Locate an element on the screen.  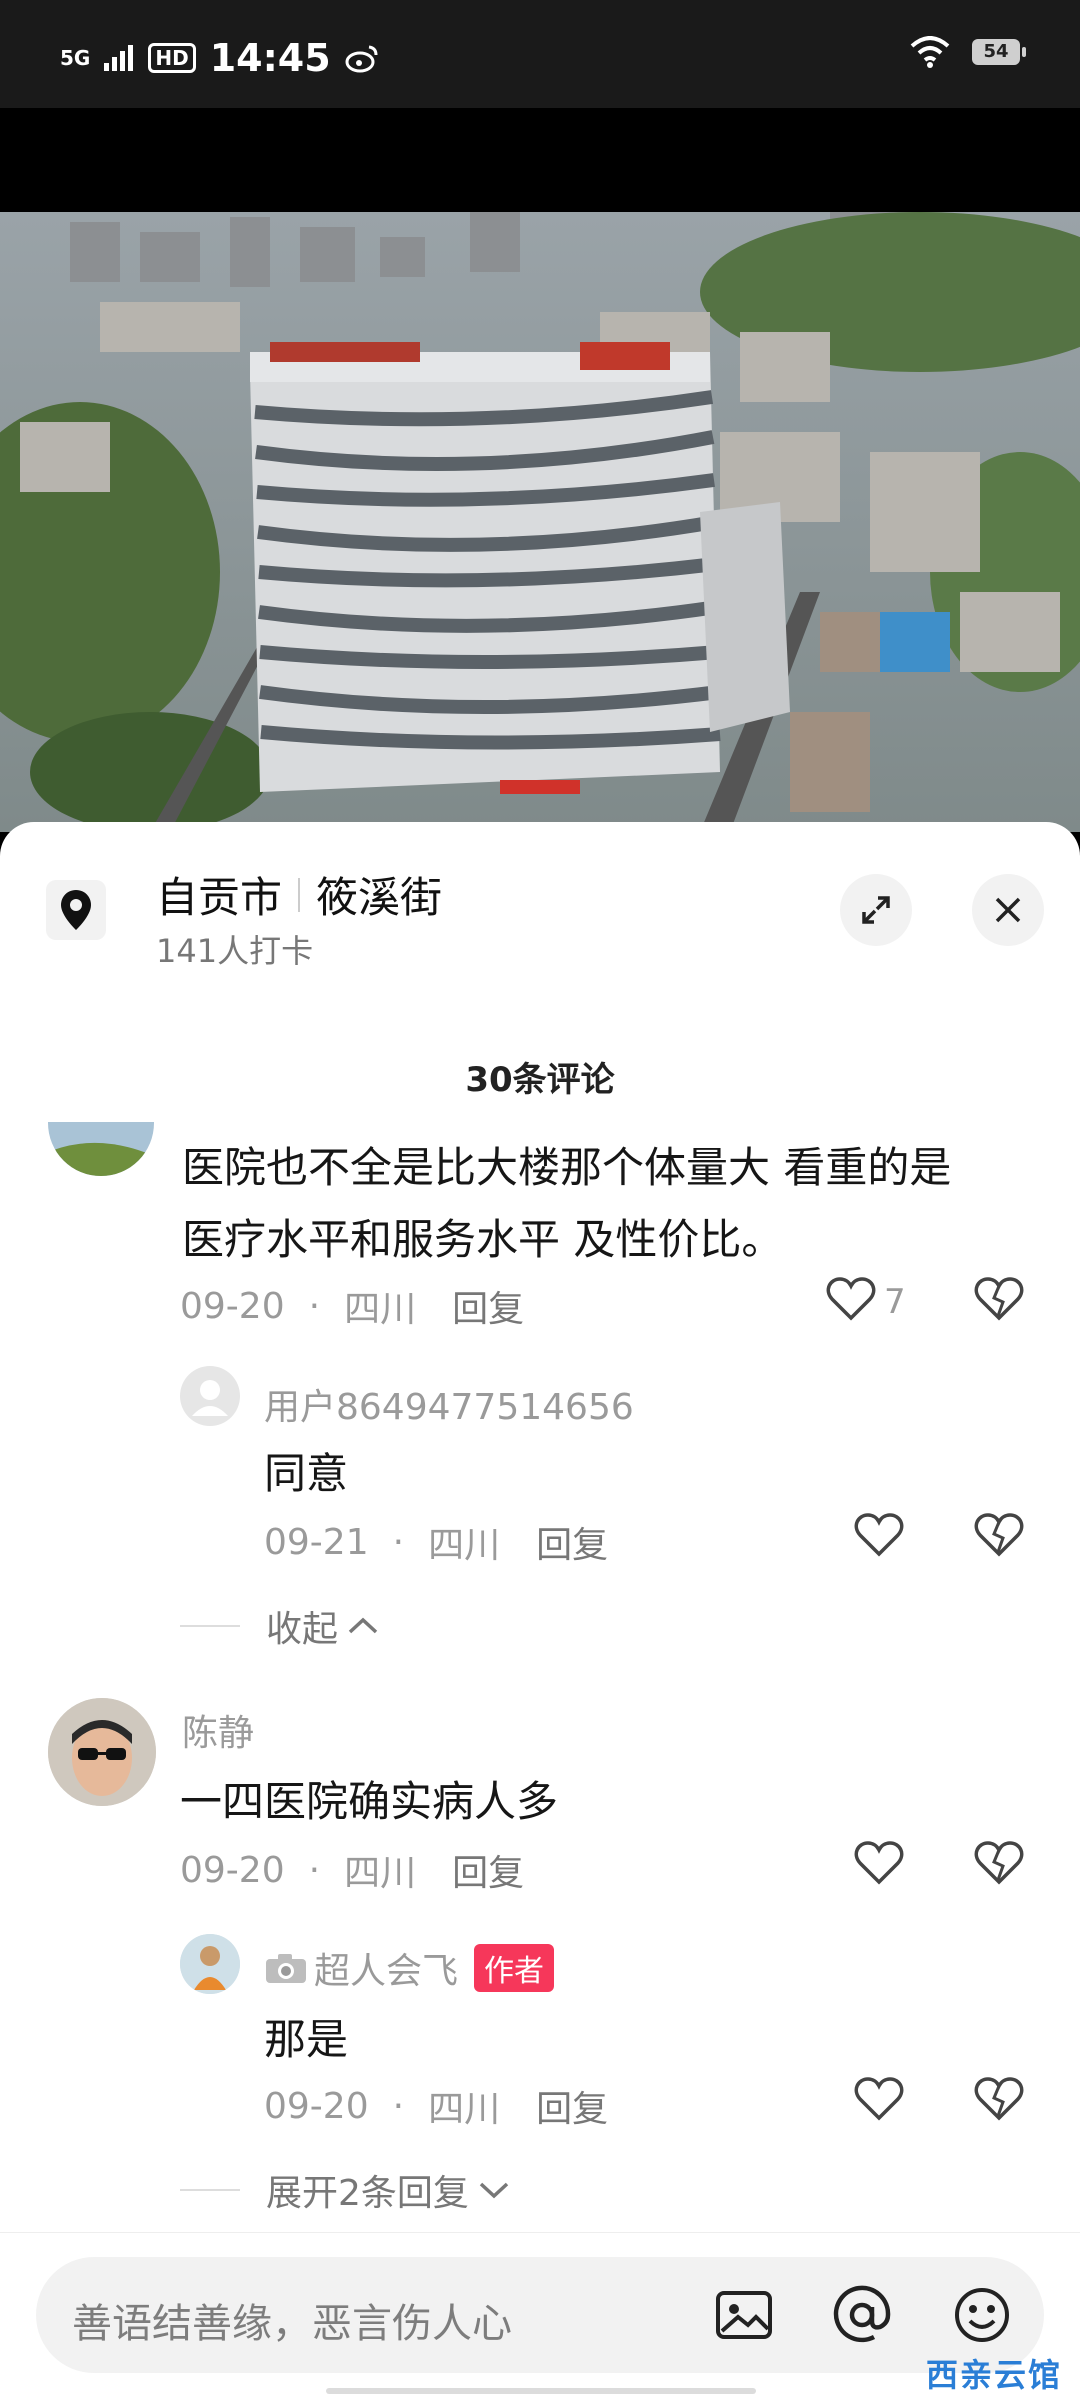
location-pin-icon is located at coordinates (76, 910).